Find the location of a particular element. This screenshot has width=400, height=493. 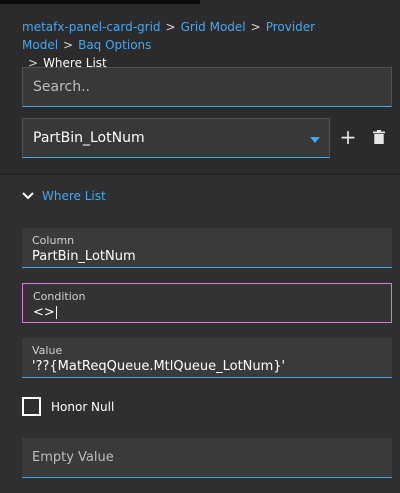

empty-value-field is located at coordinates (207, 458).